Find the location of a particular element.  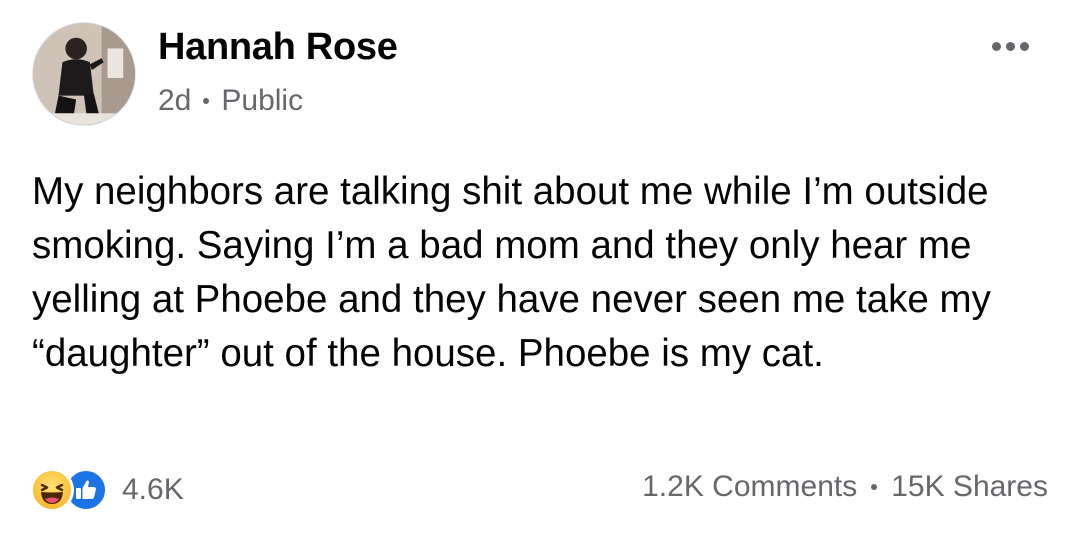

engagement-stats: 1.2K Comments 15K Shares is located at coordinates (845, 487).